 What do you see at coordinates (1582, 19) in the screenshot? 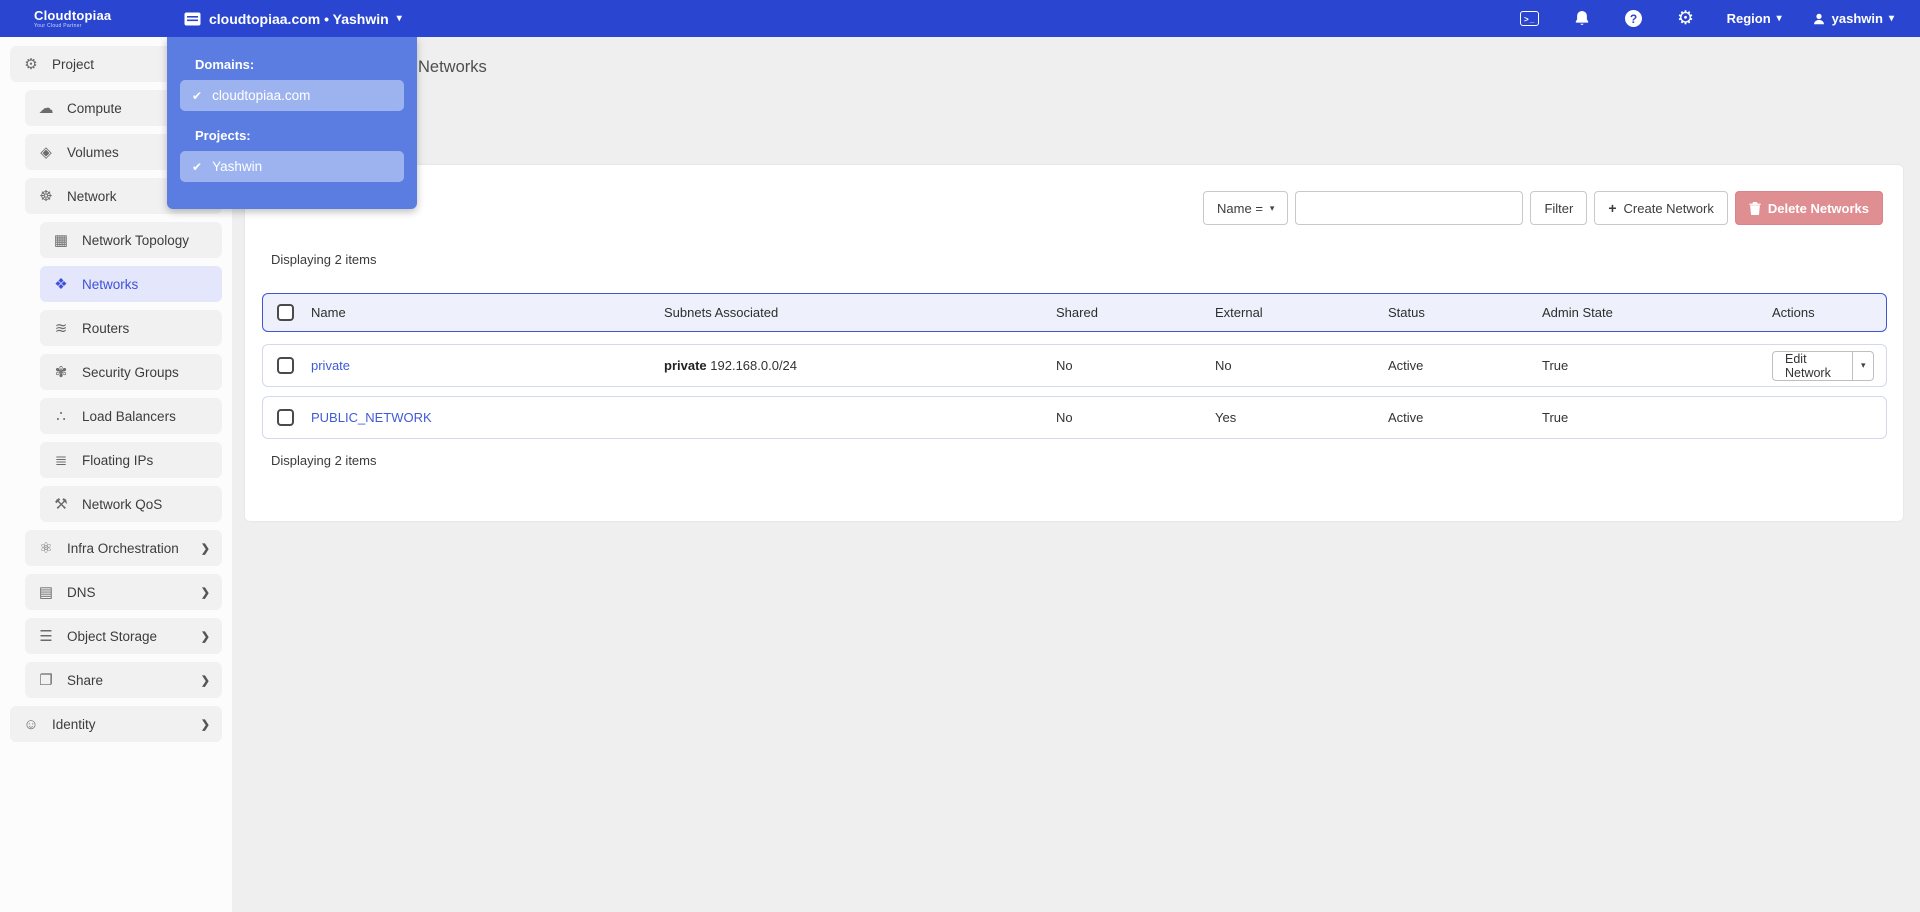
I see `bell-icon` at bounding box center [1582, 19].